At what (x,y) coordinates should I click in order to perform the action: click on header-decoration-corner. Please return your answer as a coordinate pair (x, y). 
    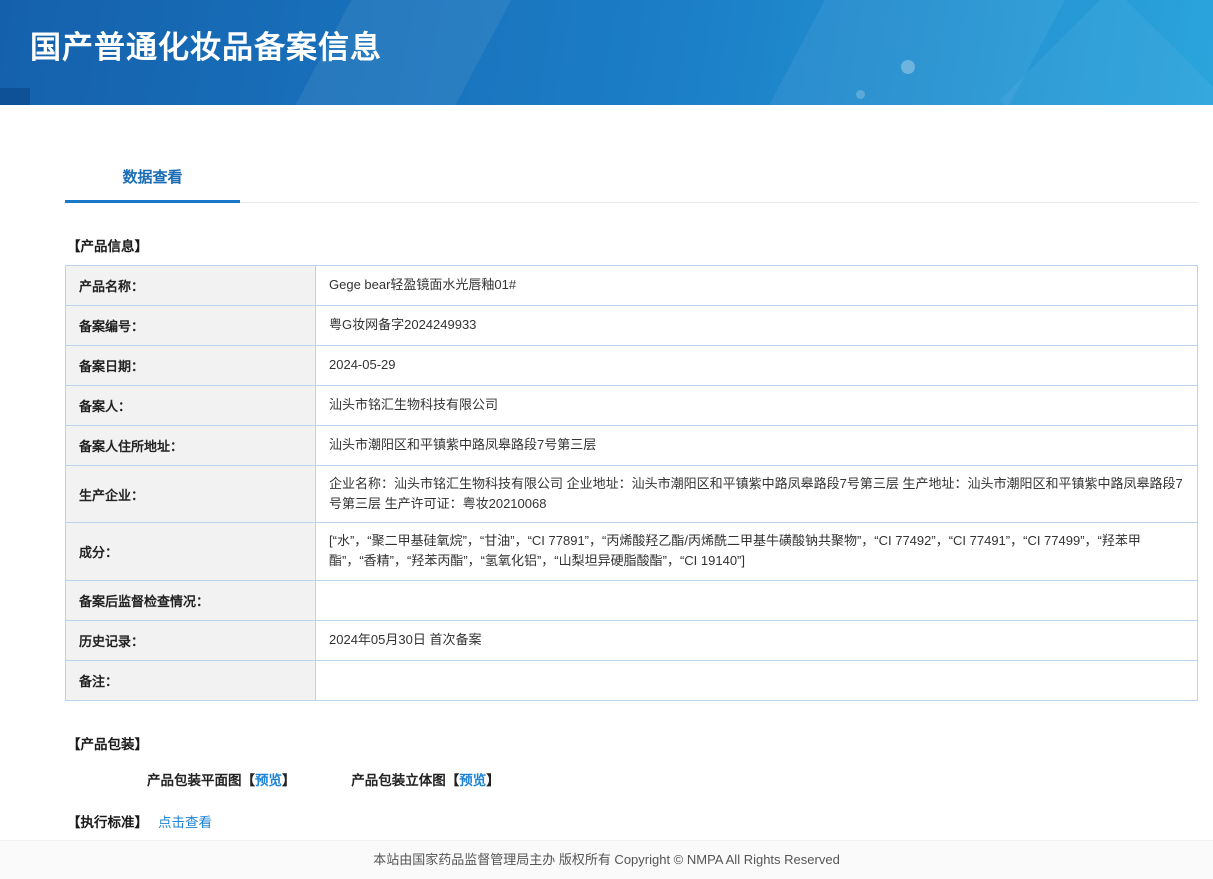
    Looking at the image, I should click on (15, 96).